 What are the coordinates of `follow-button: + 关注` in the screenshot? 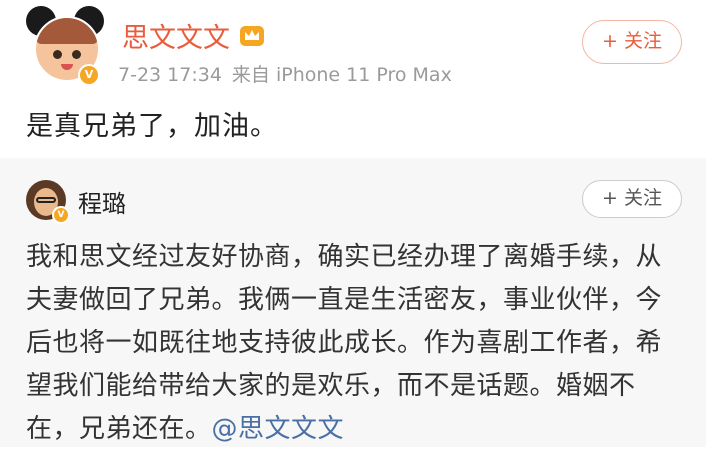 It's located at (632, 42).